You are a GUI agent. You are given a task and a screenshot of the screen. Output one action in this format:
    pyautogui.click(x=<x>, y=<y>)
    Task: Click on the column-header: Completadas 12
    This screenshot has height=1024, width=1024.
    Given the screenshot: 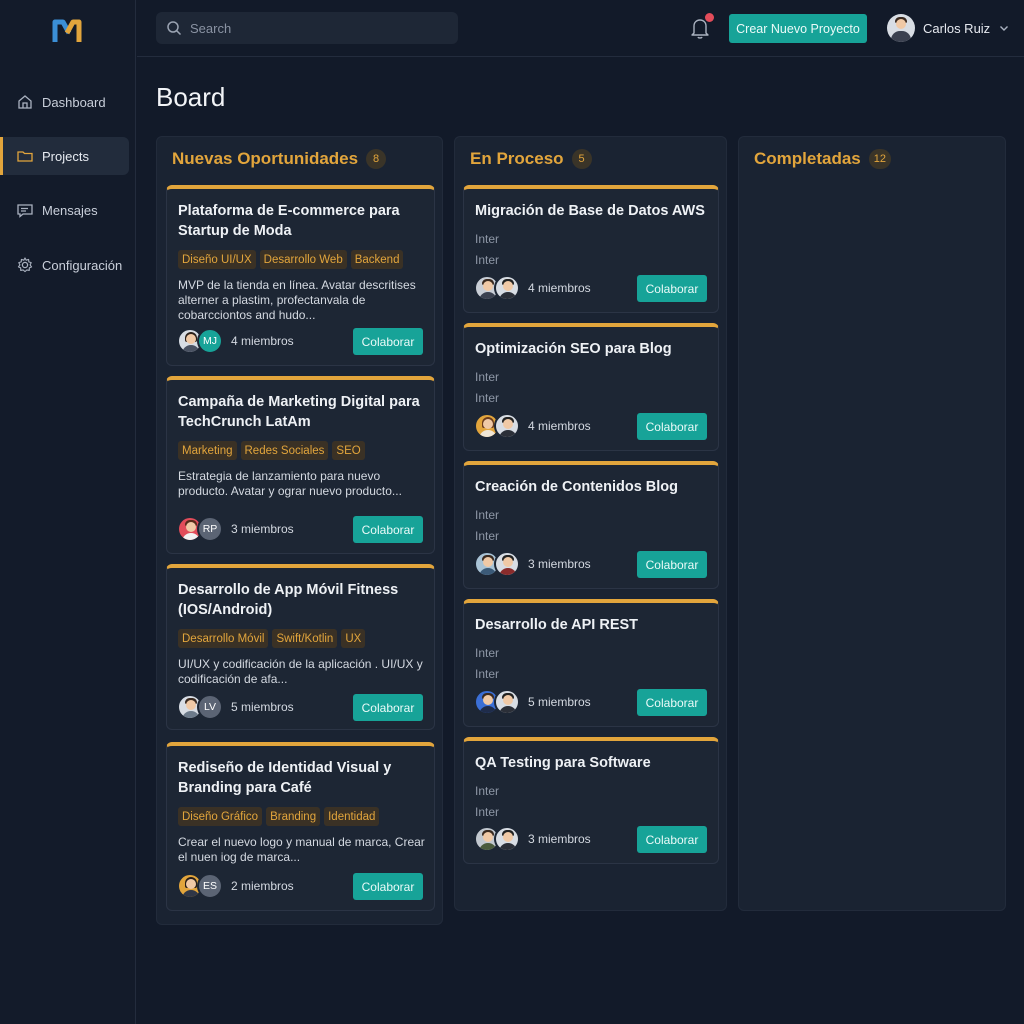 What is the action you would take?
    pyautogui.click(x=822, y=159)
    